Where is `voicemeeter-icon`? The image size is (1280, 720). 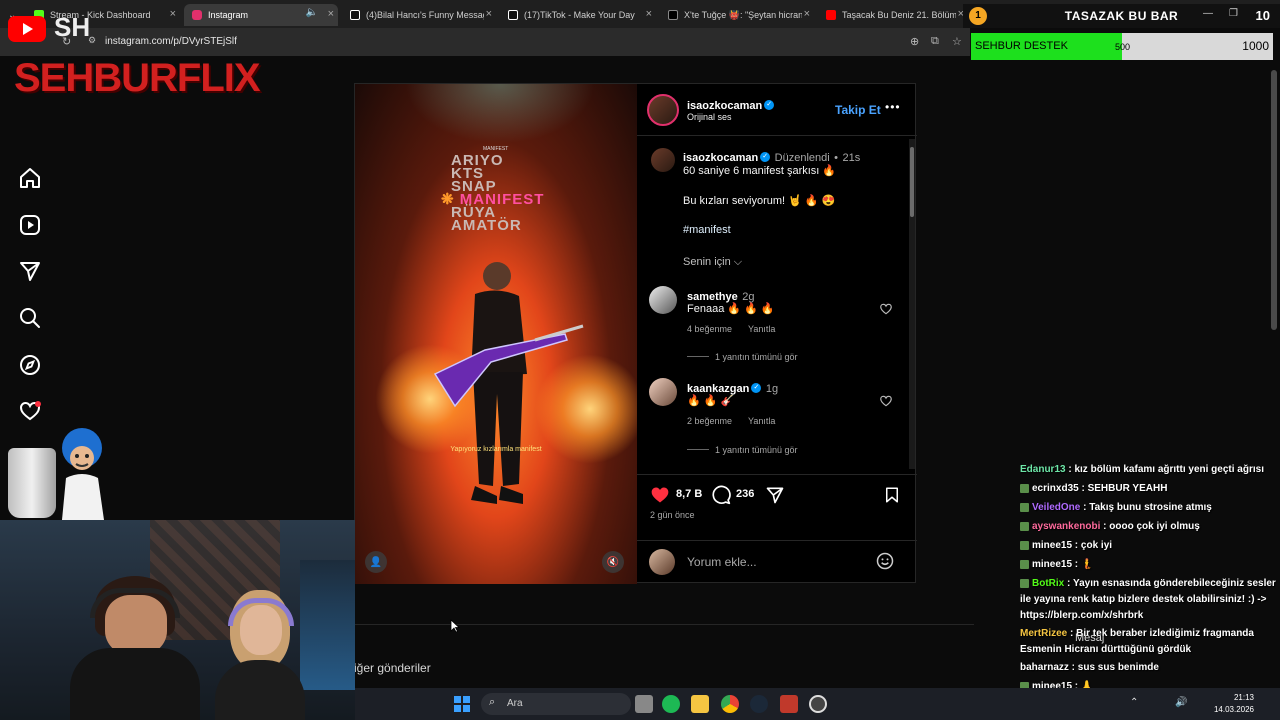 voicemeeter-icon is located at coordinates (789, 704).